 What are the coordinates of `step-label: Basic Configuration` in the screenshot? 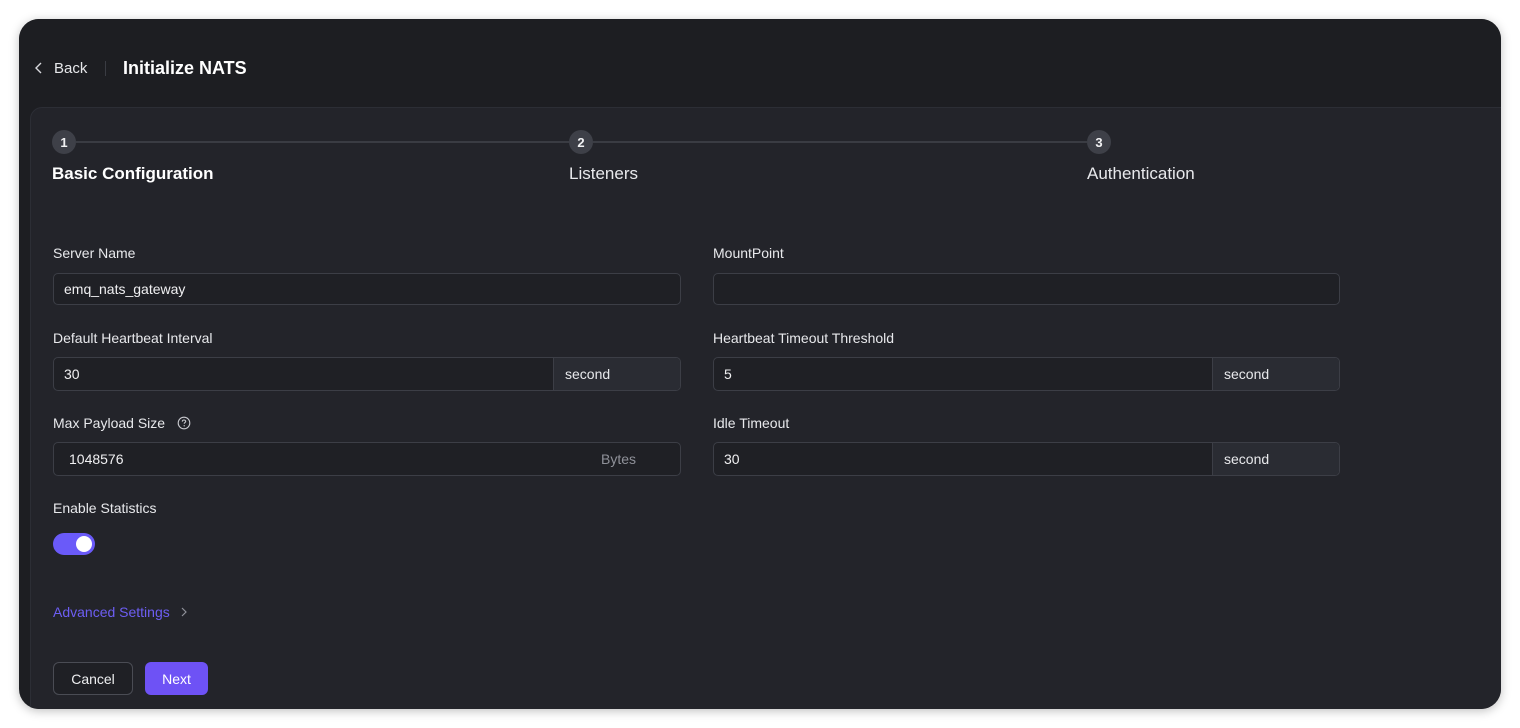 It's located at (133, 173).